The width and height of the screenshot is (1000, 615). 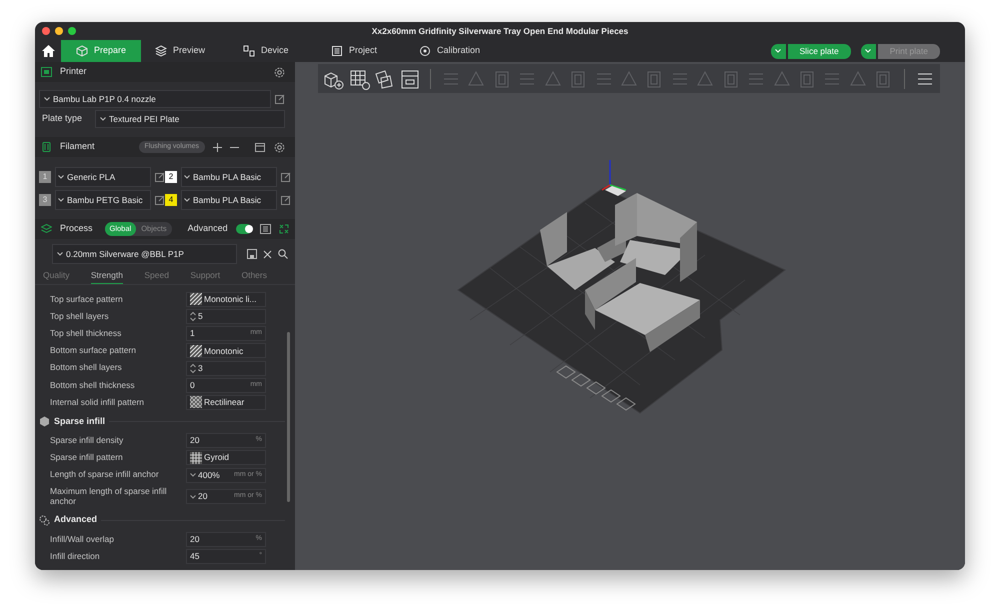 I want to click on slot-number: 3, so click(x=45, y=200).